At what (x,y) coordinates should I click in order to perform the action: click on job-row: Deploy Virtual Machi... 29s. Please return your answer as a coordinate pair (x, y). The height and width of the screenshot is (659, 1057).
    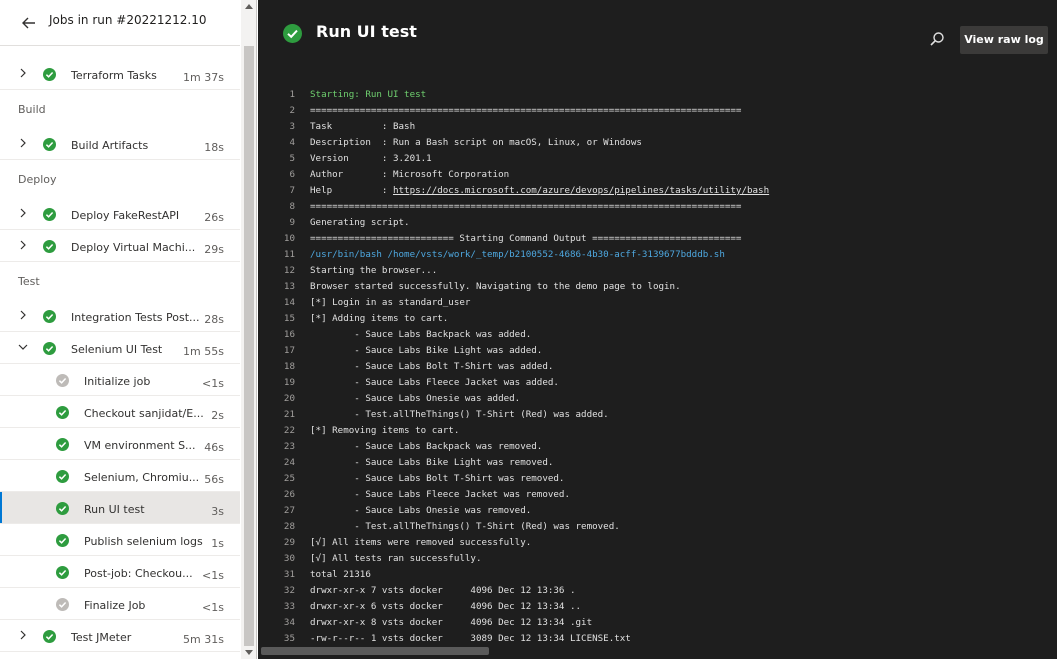
    Looking at the image, I should click on (120, 246).